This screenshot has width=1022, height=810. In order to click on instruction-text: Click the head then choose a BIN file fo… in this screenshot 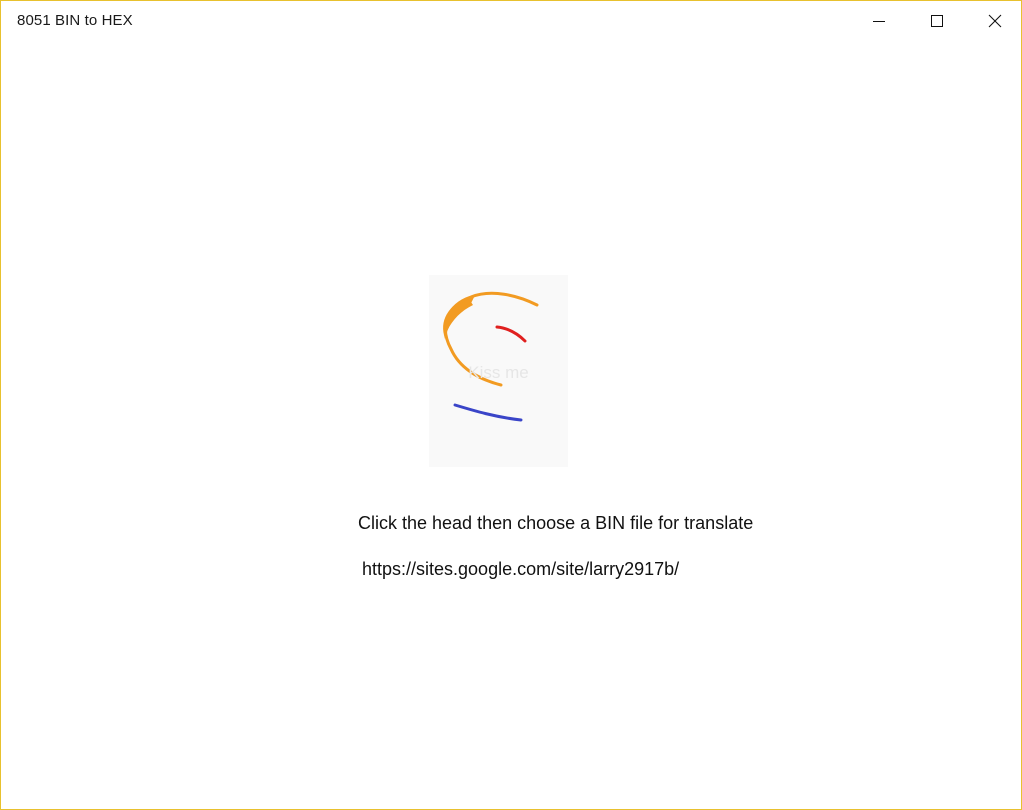, I will do `click(556, 523)`.